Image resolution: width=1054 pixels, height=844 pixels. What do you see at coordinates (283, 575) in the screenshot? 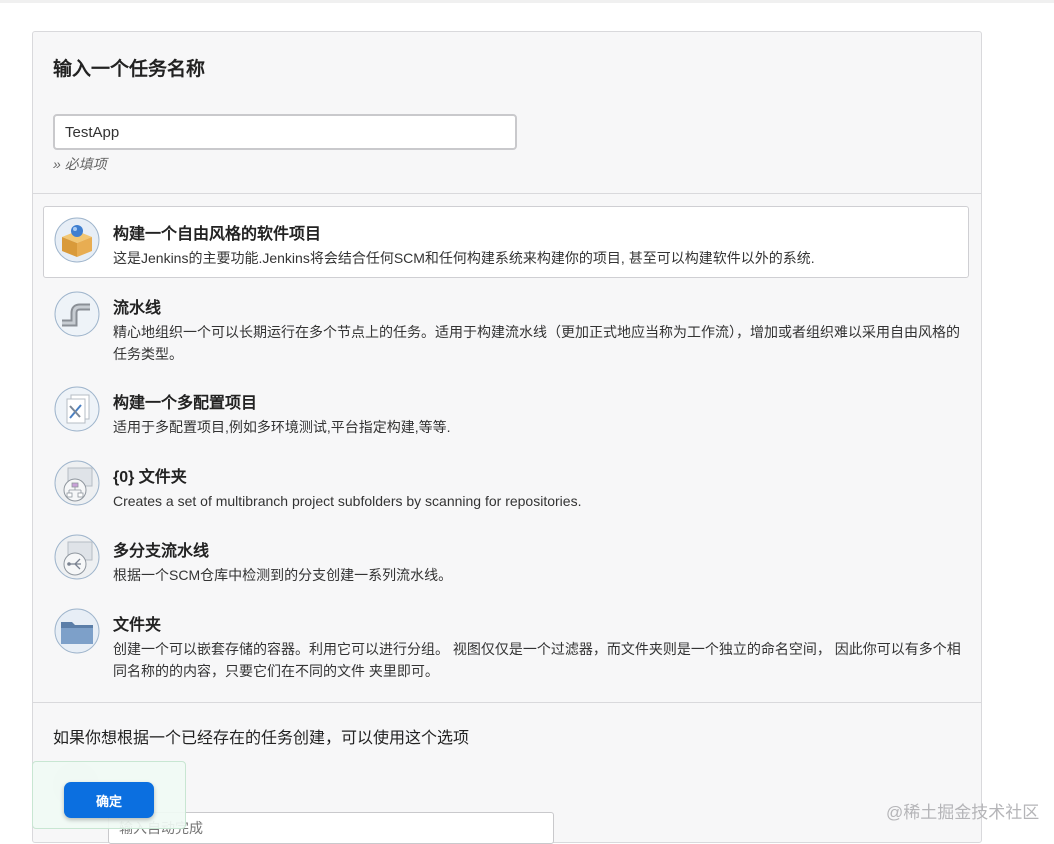
I see `job-type-description: 根据一个SCM仓库中检测到的分支创建一系列流水线。` at bounding box center [283, 575].